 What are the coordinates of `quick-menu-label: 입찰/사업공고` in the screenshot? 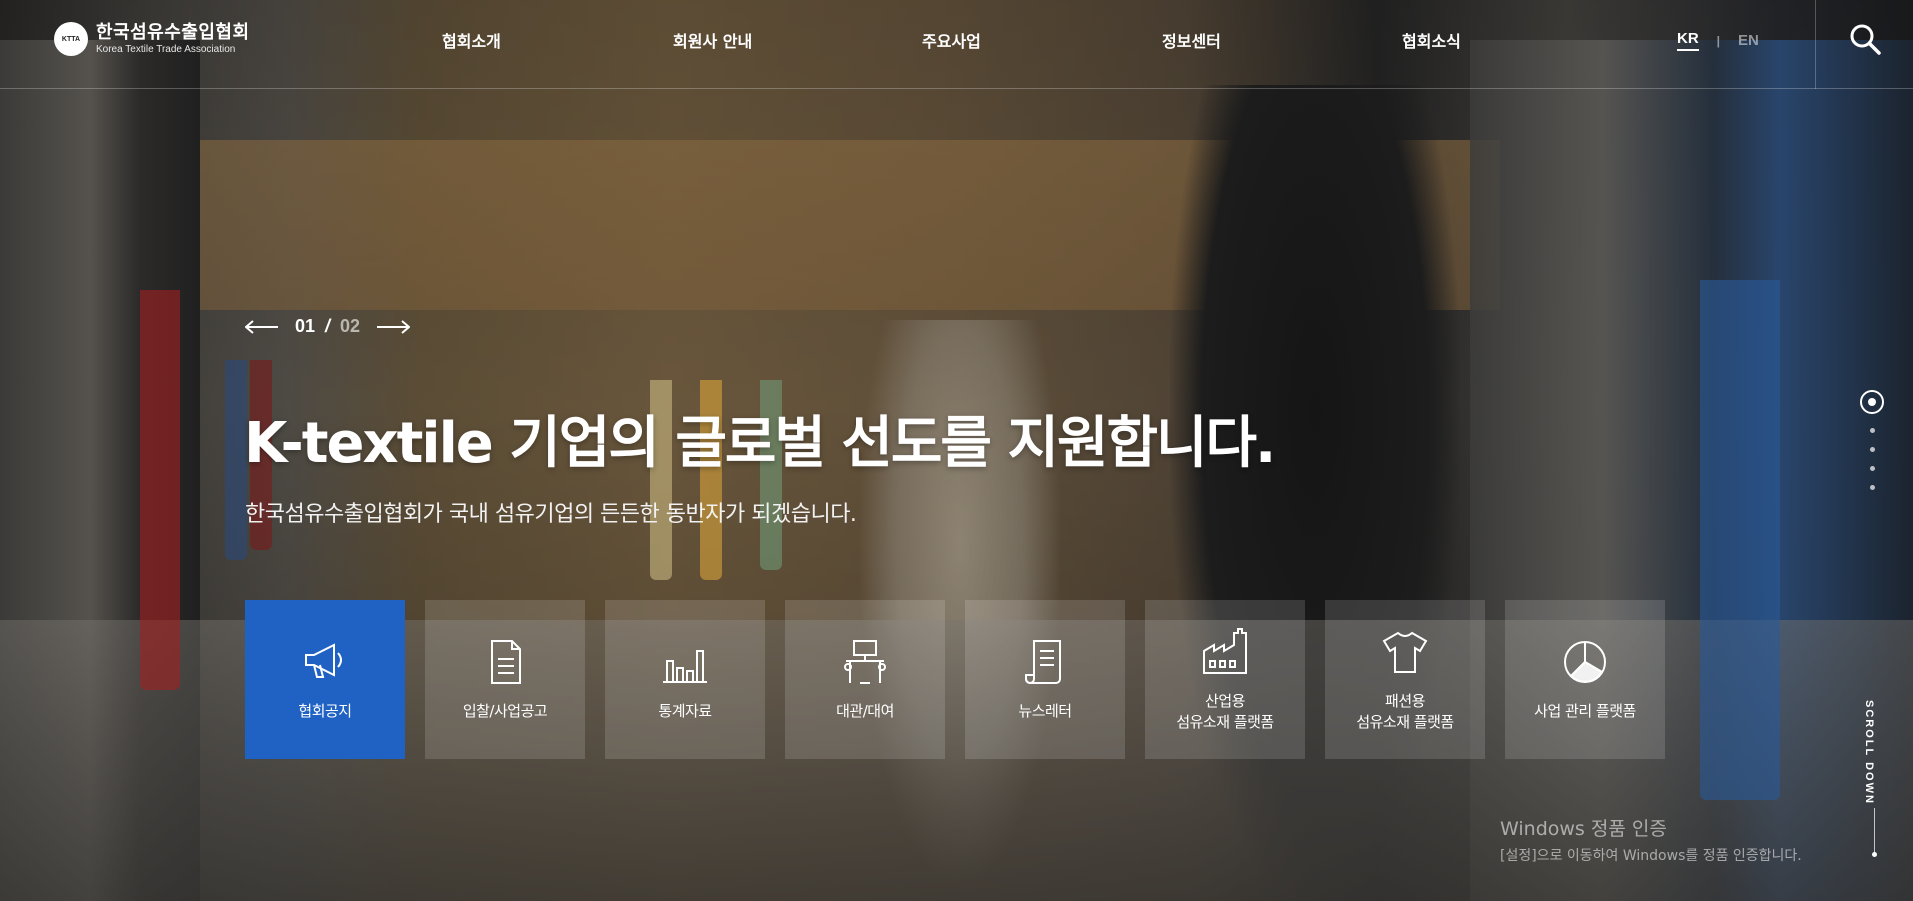 It's located at (505, 711).